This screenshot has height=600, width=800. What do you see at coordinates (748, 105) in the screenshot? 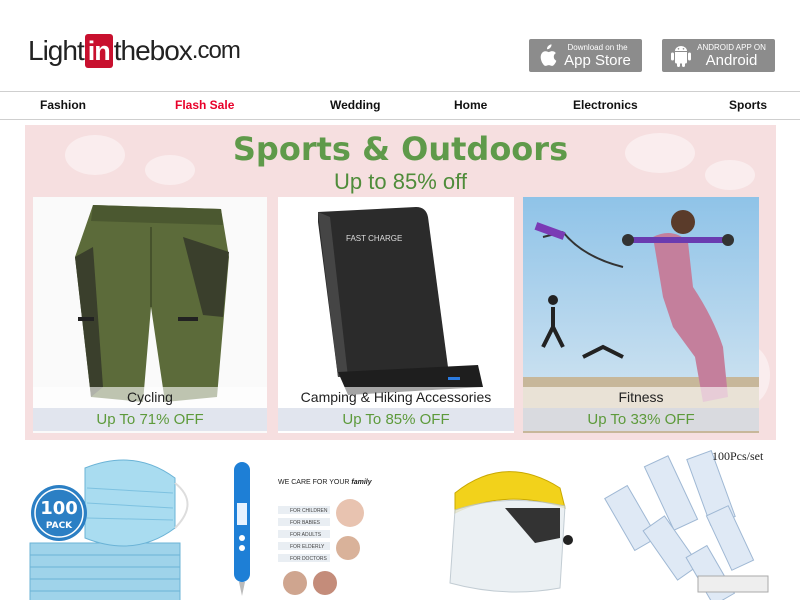
I see `nav-sports: Sports` at bounding box center [748, 105].